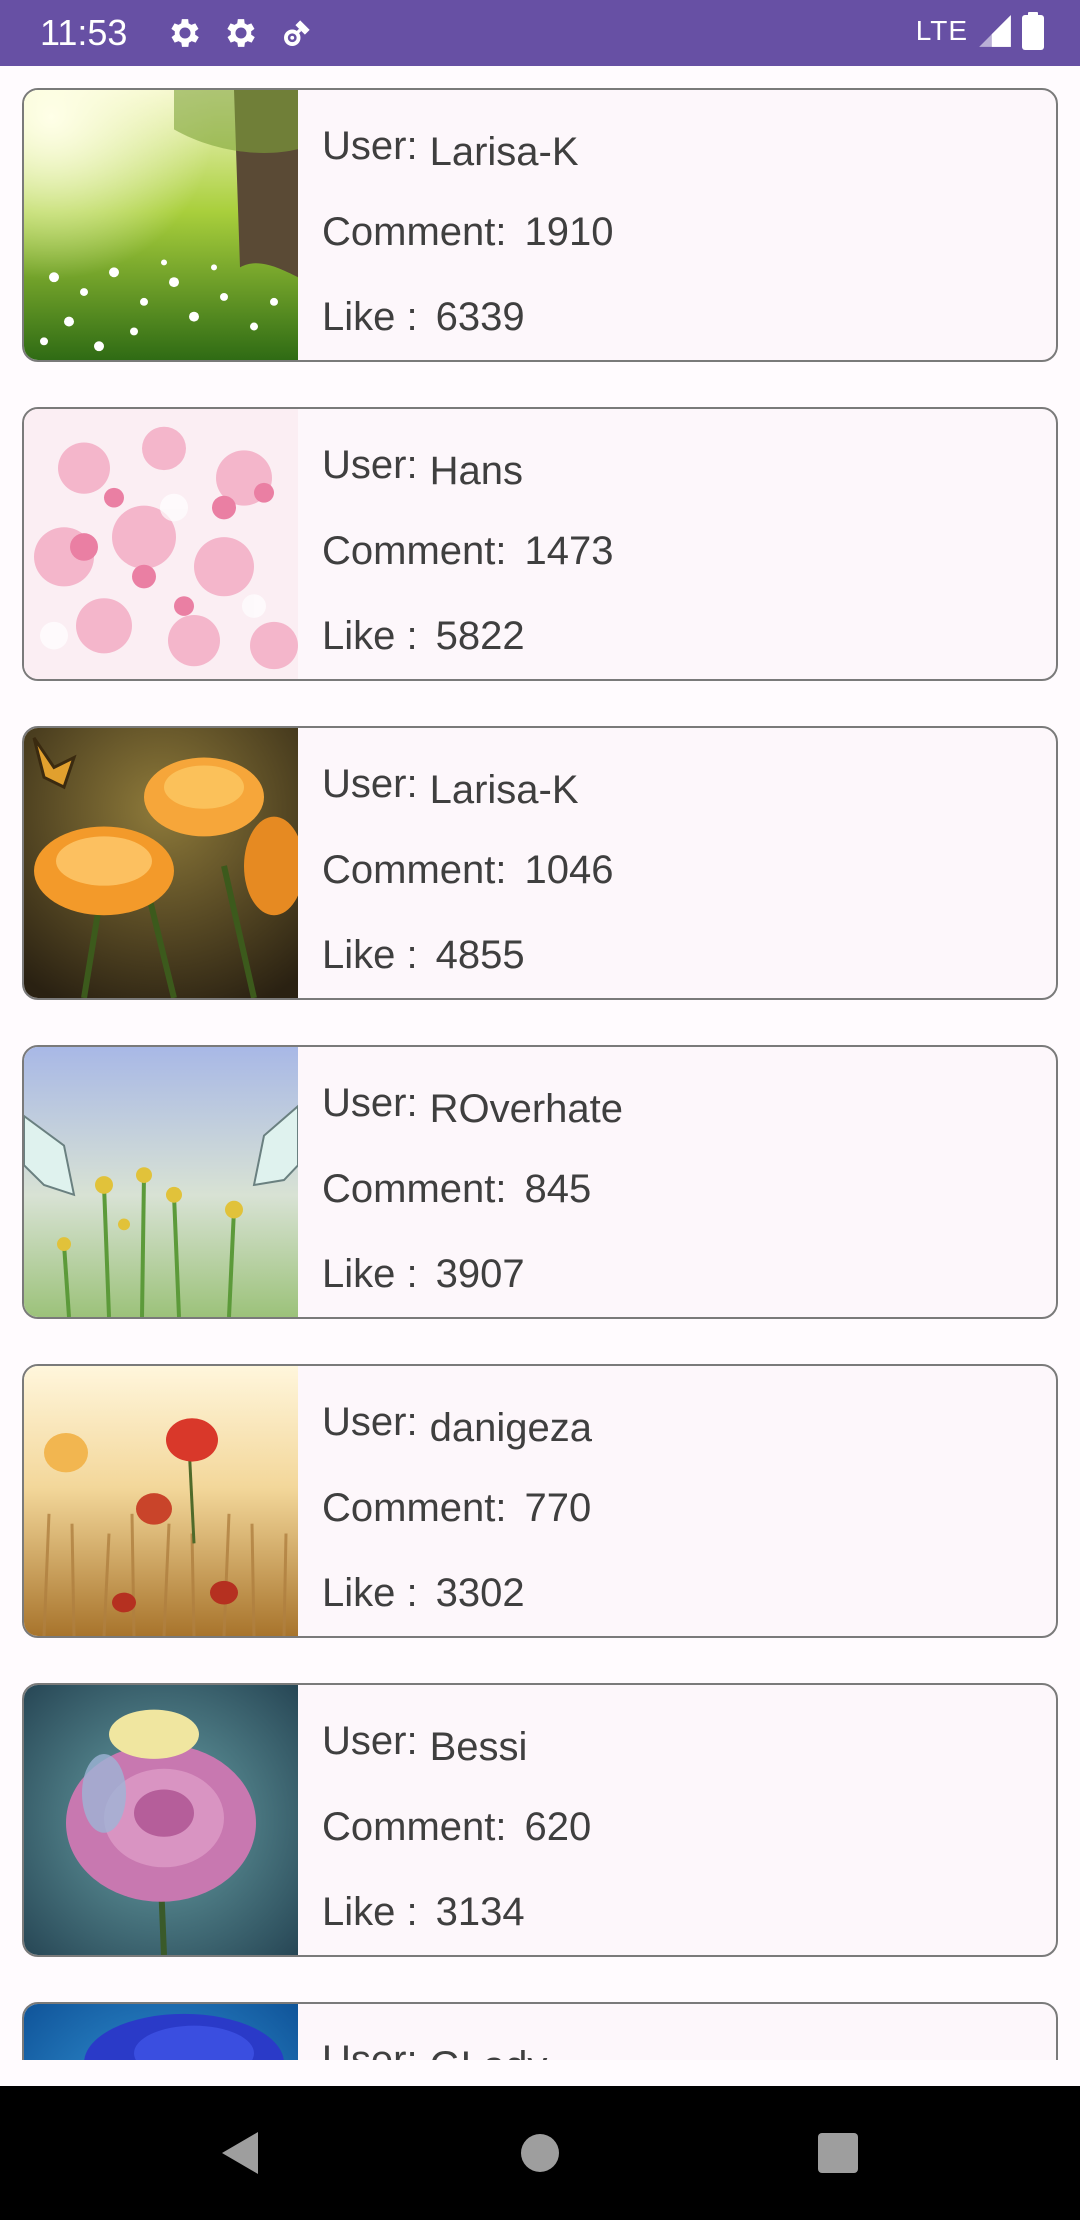 This screenshot has height=2220, width=1080. What do you see at coordinates (480, 1274) in the screenshot?
I see `like-count: 3907` at bounding box center [480, 1274].